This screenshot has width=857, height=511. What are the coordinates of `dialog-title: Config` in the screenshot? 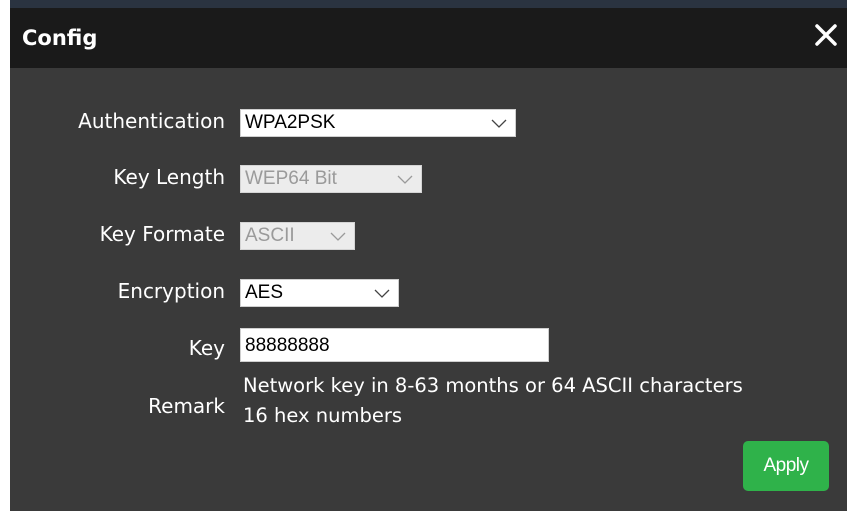 It's located at (60, 38).